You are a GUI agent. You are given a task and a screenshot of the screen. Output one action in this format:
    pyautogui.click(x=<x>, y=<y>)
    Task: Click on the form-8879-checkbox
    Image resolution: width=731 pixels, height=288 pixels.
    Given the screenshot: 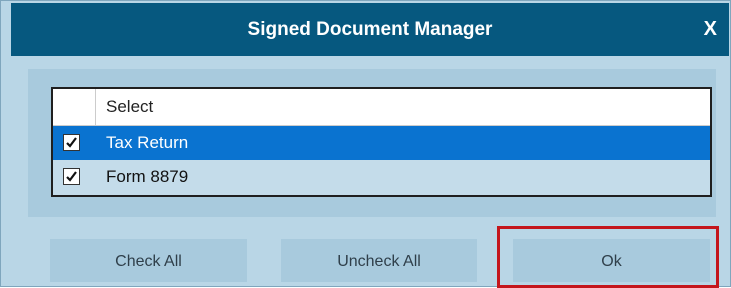 What is the action you would take?
    pyautogui.click(x=71, y=176)
    